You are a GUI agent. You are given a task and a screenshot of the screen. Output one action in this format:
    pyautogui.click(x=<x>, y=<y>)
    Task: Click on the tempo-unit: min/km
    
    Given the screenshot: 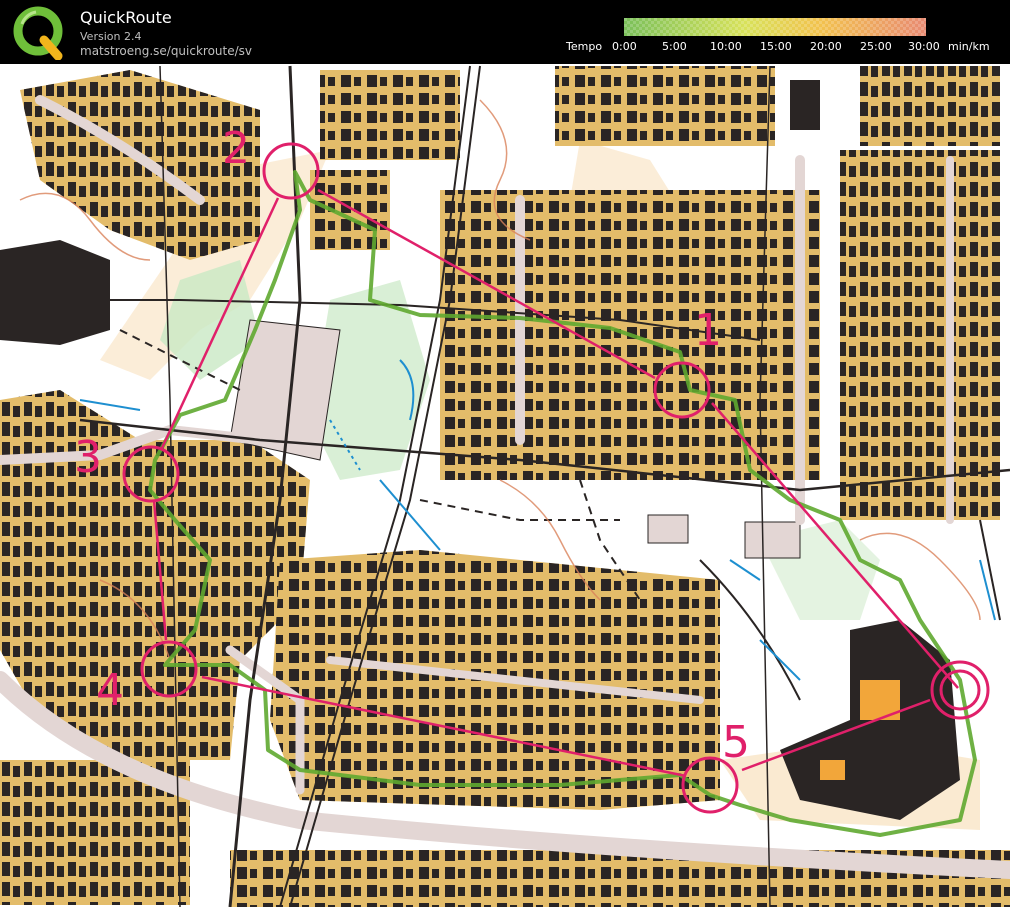 What is the action you would take?
    pyautogui.click(x=969, y=46)
    